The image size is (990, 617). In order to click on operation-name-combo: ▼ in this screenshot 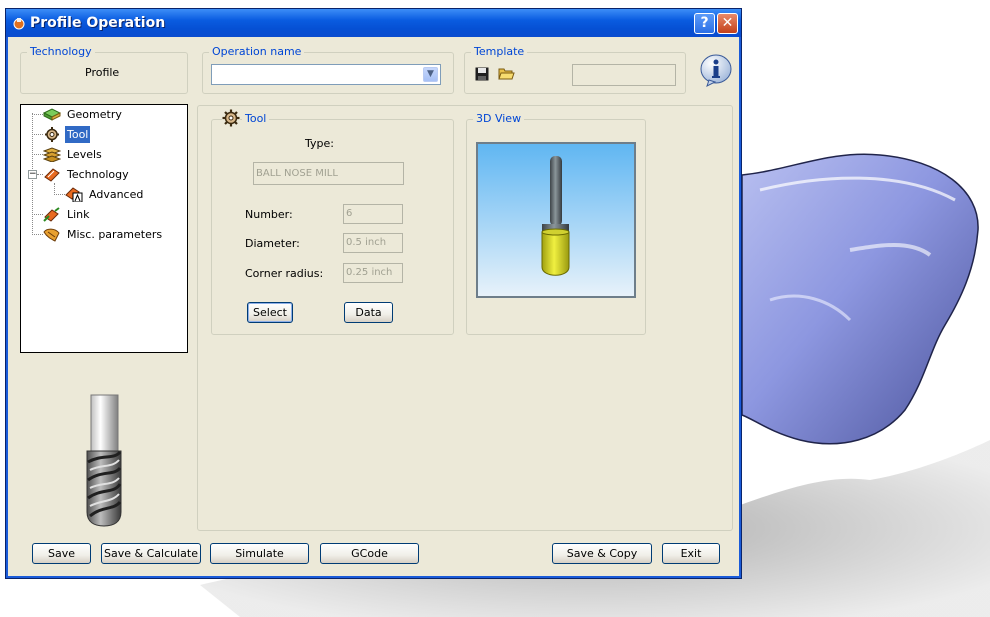, I will do `click(326, 74)`.